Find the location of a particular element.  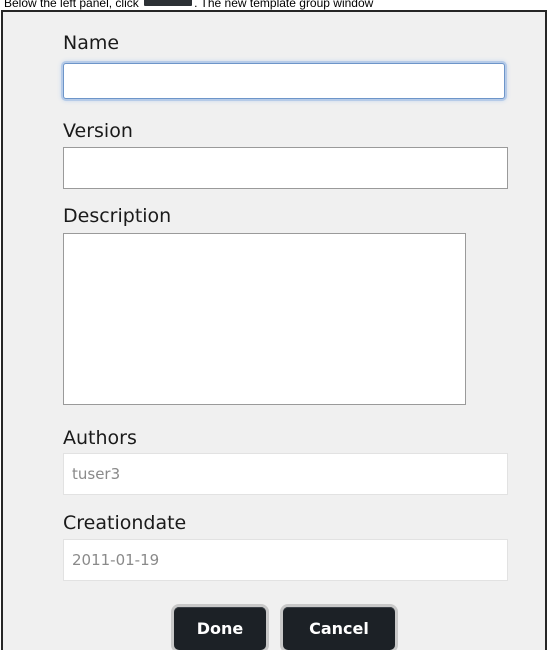

creationdate-label: Creationdate is located at coordinates (125, 523).